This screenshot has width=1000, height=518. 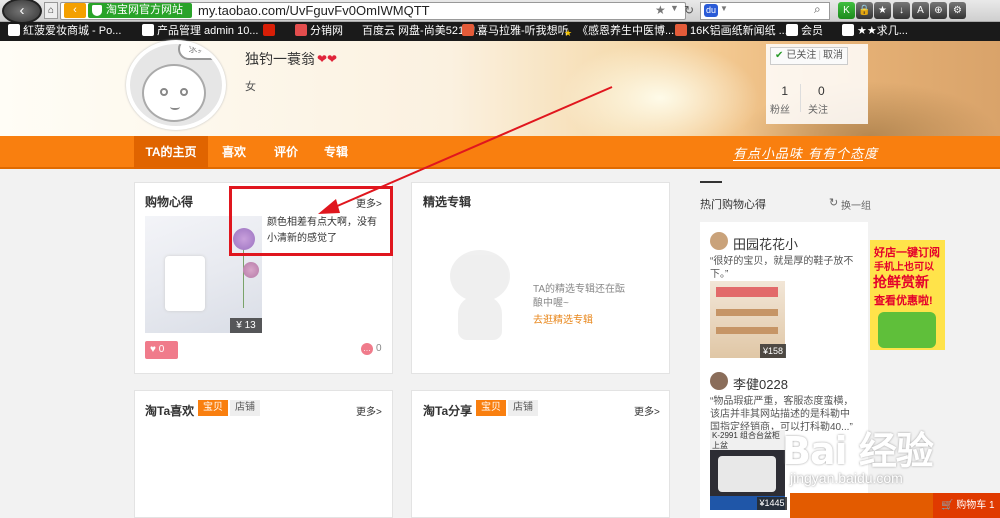 What do you see at coordinates (674, 8) in the screenshot?
I see `url-dropdown-icon: ▼` at bounding box center [674, 8].